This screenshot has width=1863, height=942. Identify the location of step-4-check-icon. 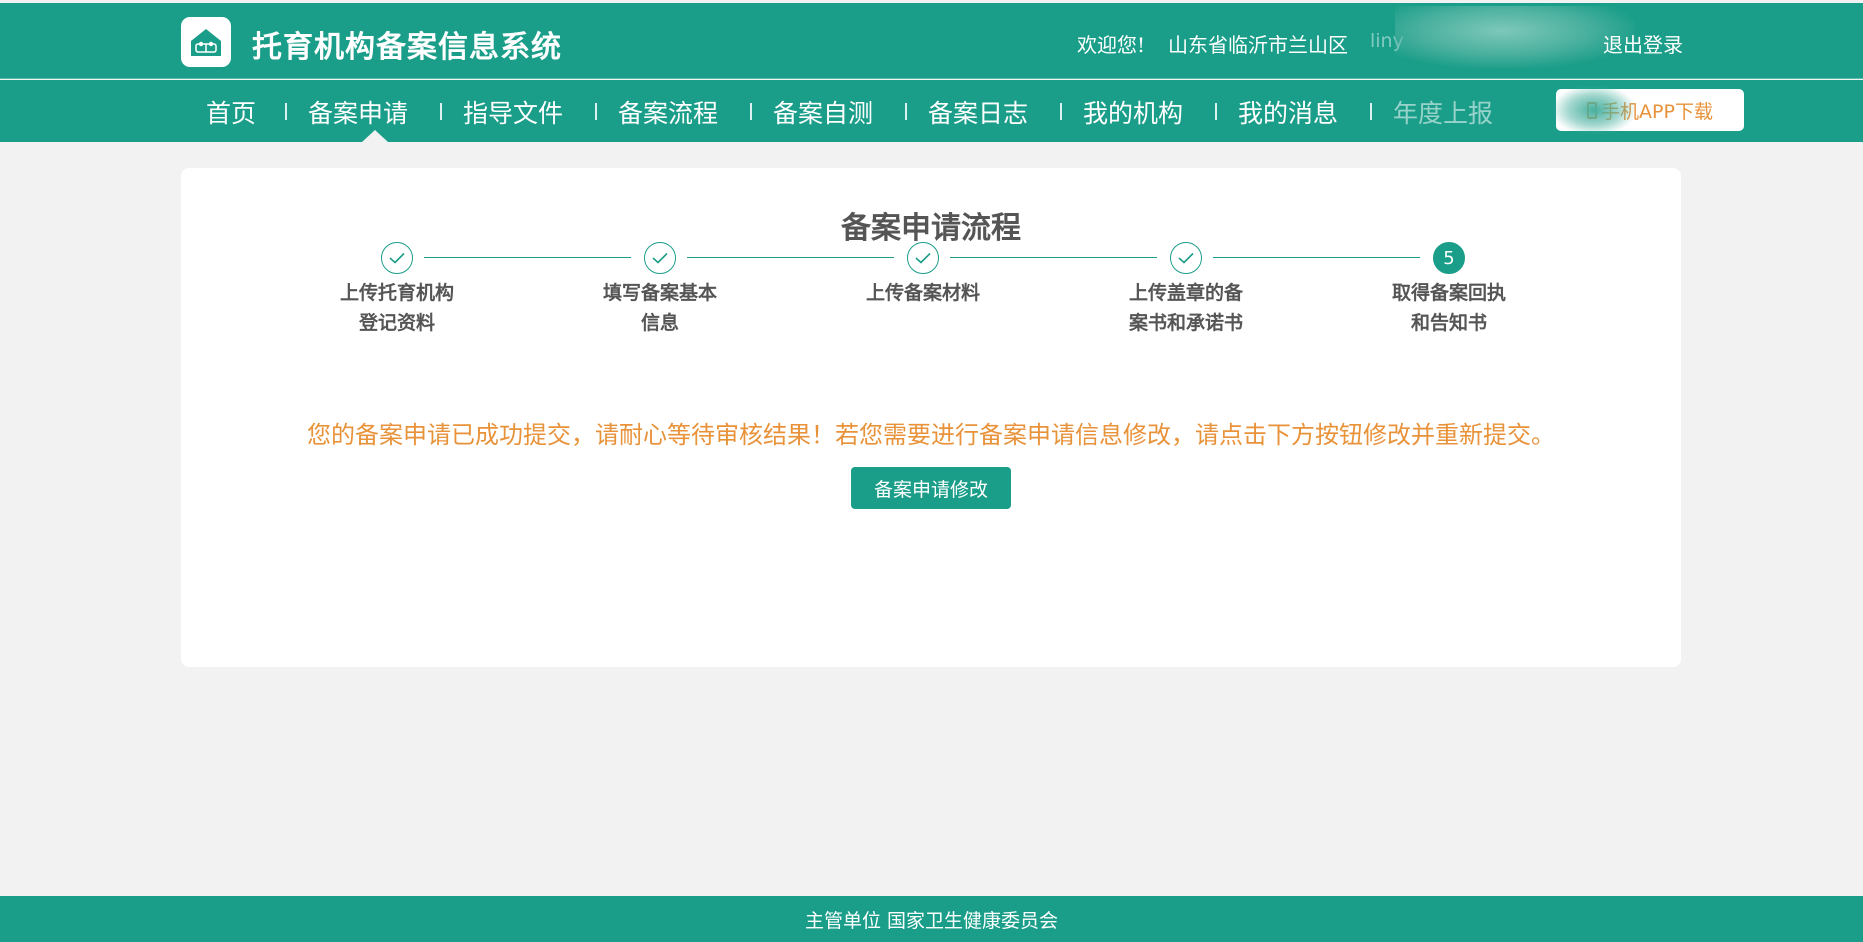
(1186, 258).